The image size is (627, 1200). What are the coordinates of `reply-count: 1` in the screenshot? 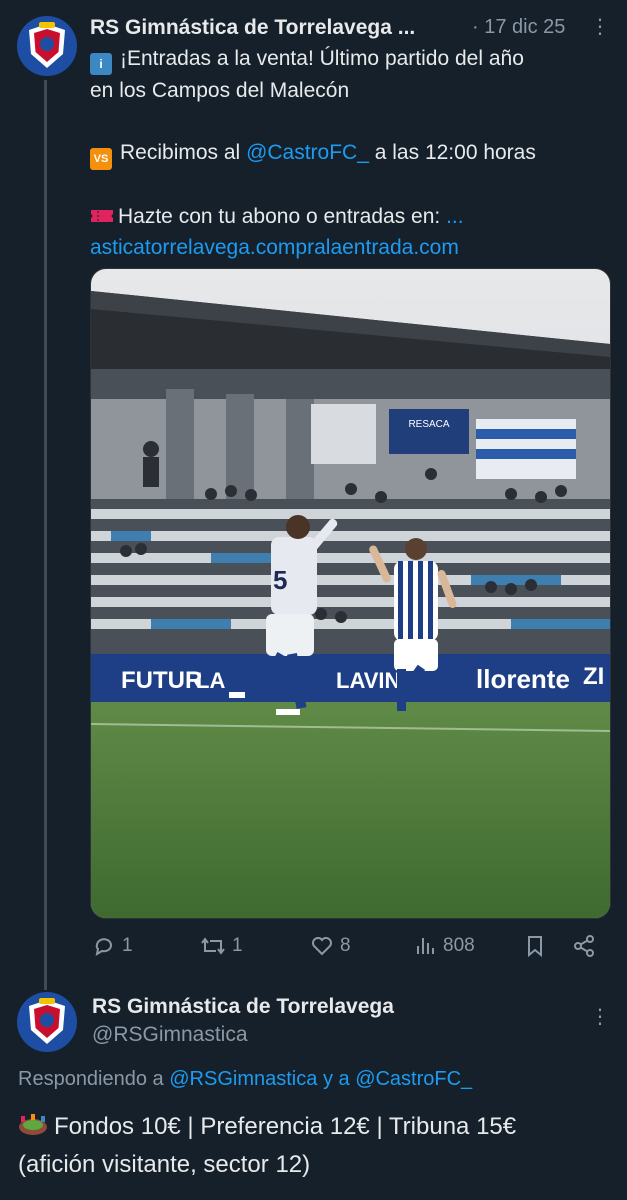 It's located at (127, 945).